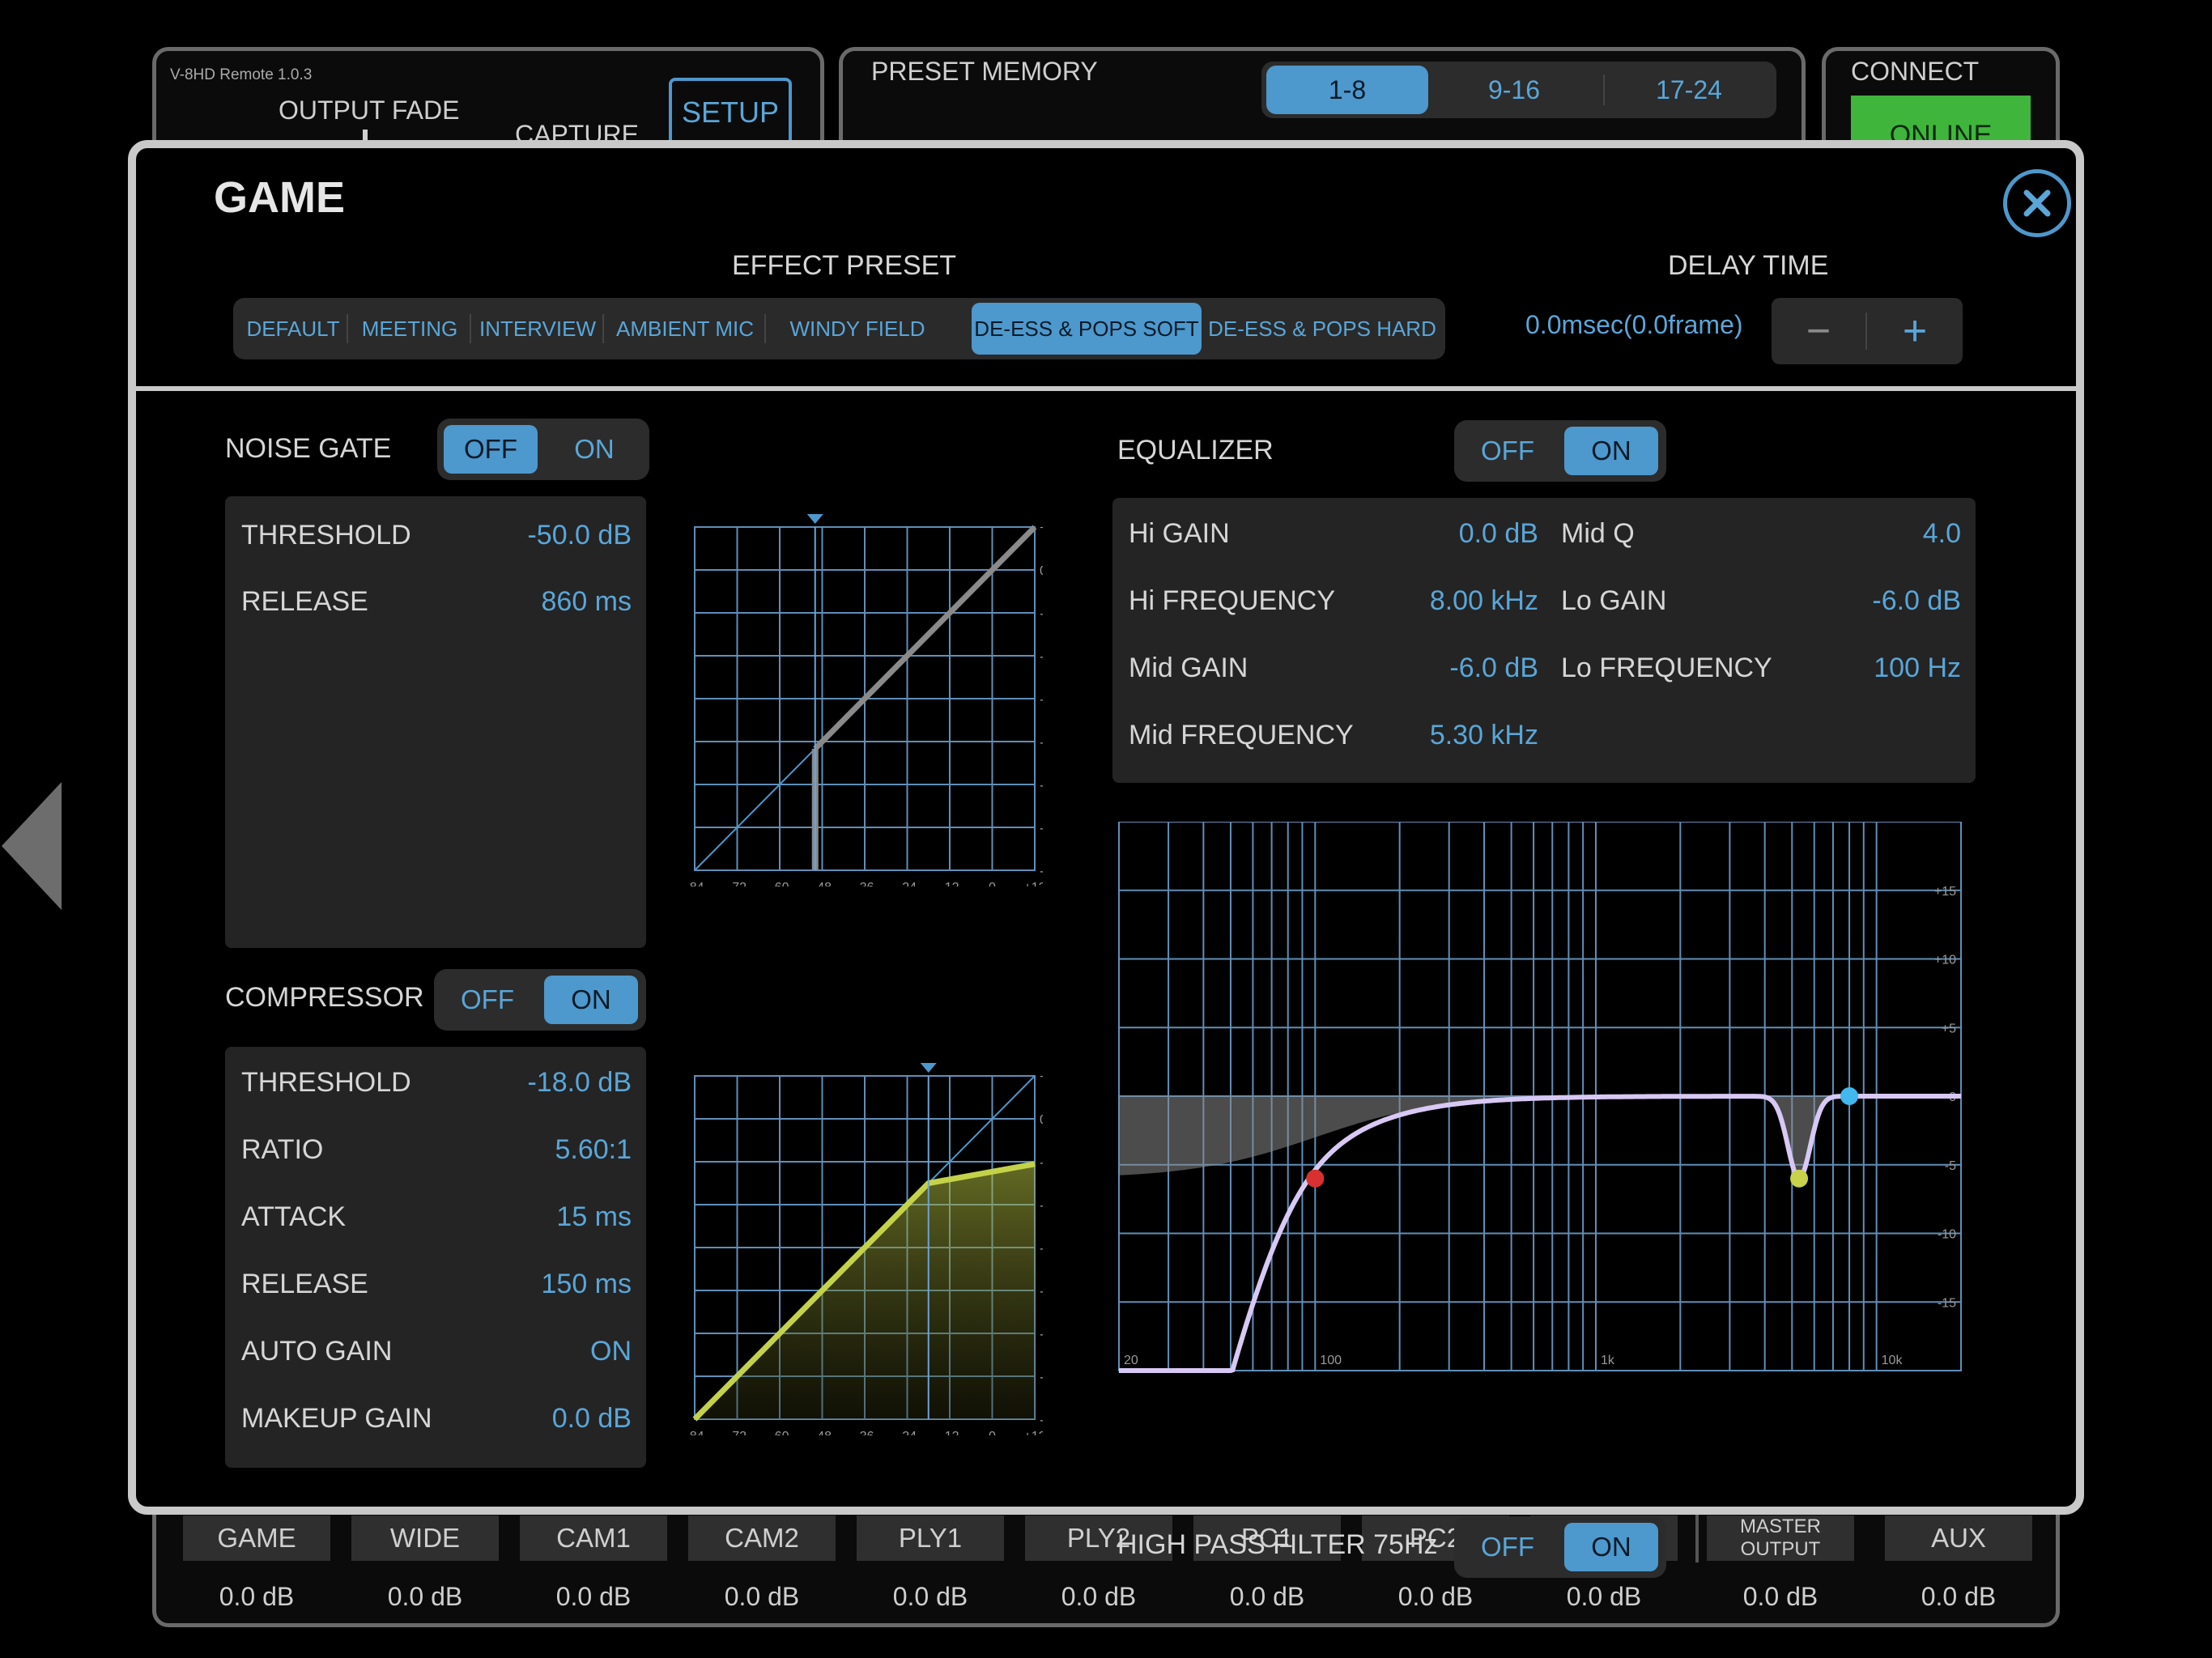 Image resolution: width=2212 pixels, height=1658 pixels. What do you see at coordinates (491, 449) in the screenshot?
I see `noise-gate-off-button: OFF` at bounding box center [491, 449].